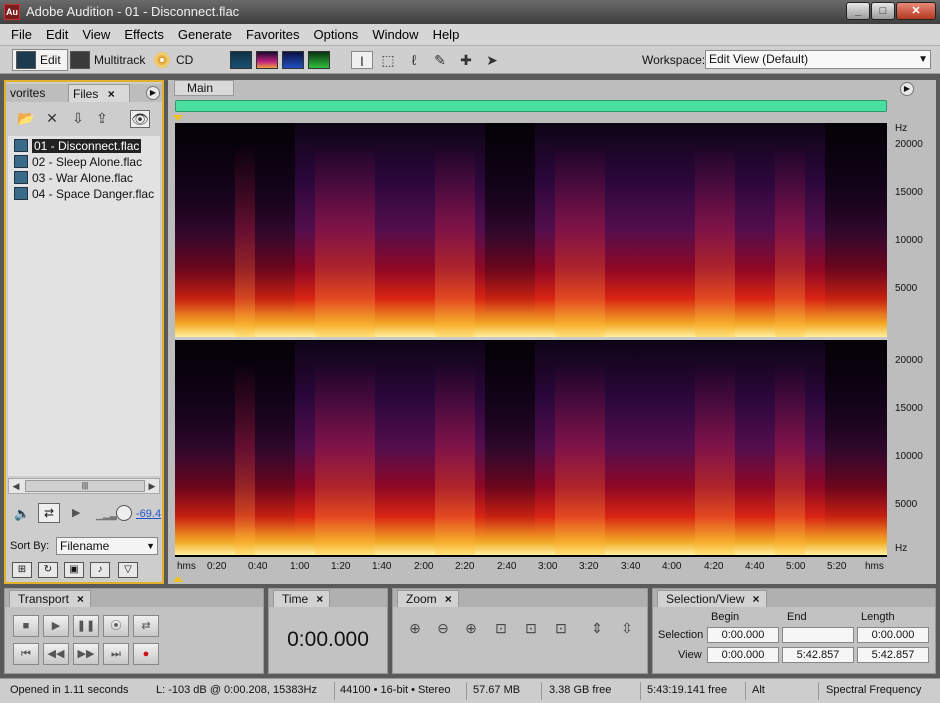 The height and width of the screenshot is (703, 940). What do you see at coordinates (362, 60) in the screenshot?
I see `time-selection-tool-icon: I` at bounding box center [362, 60].